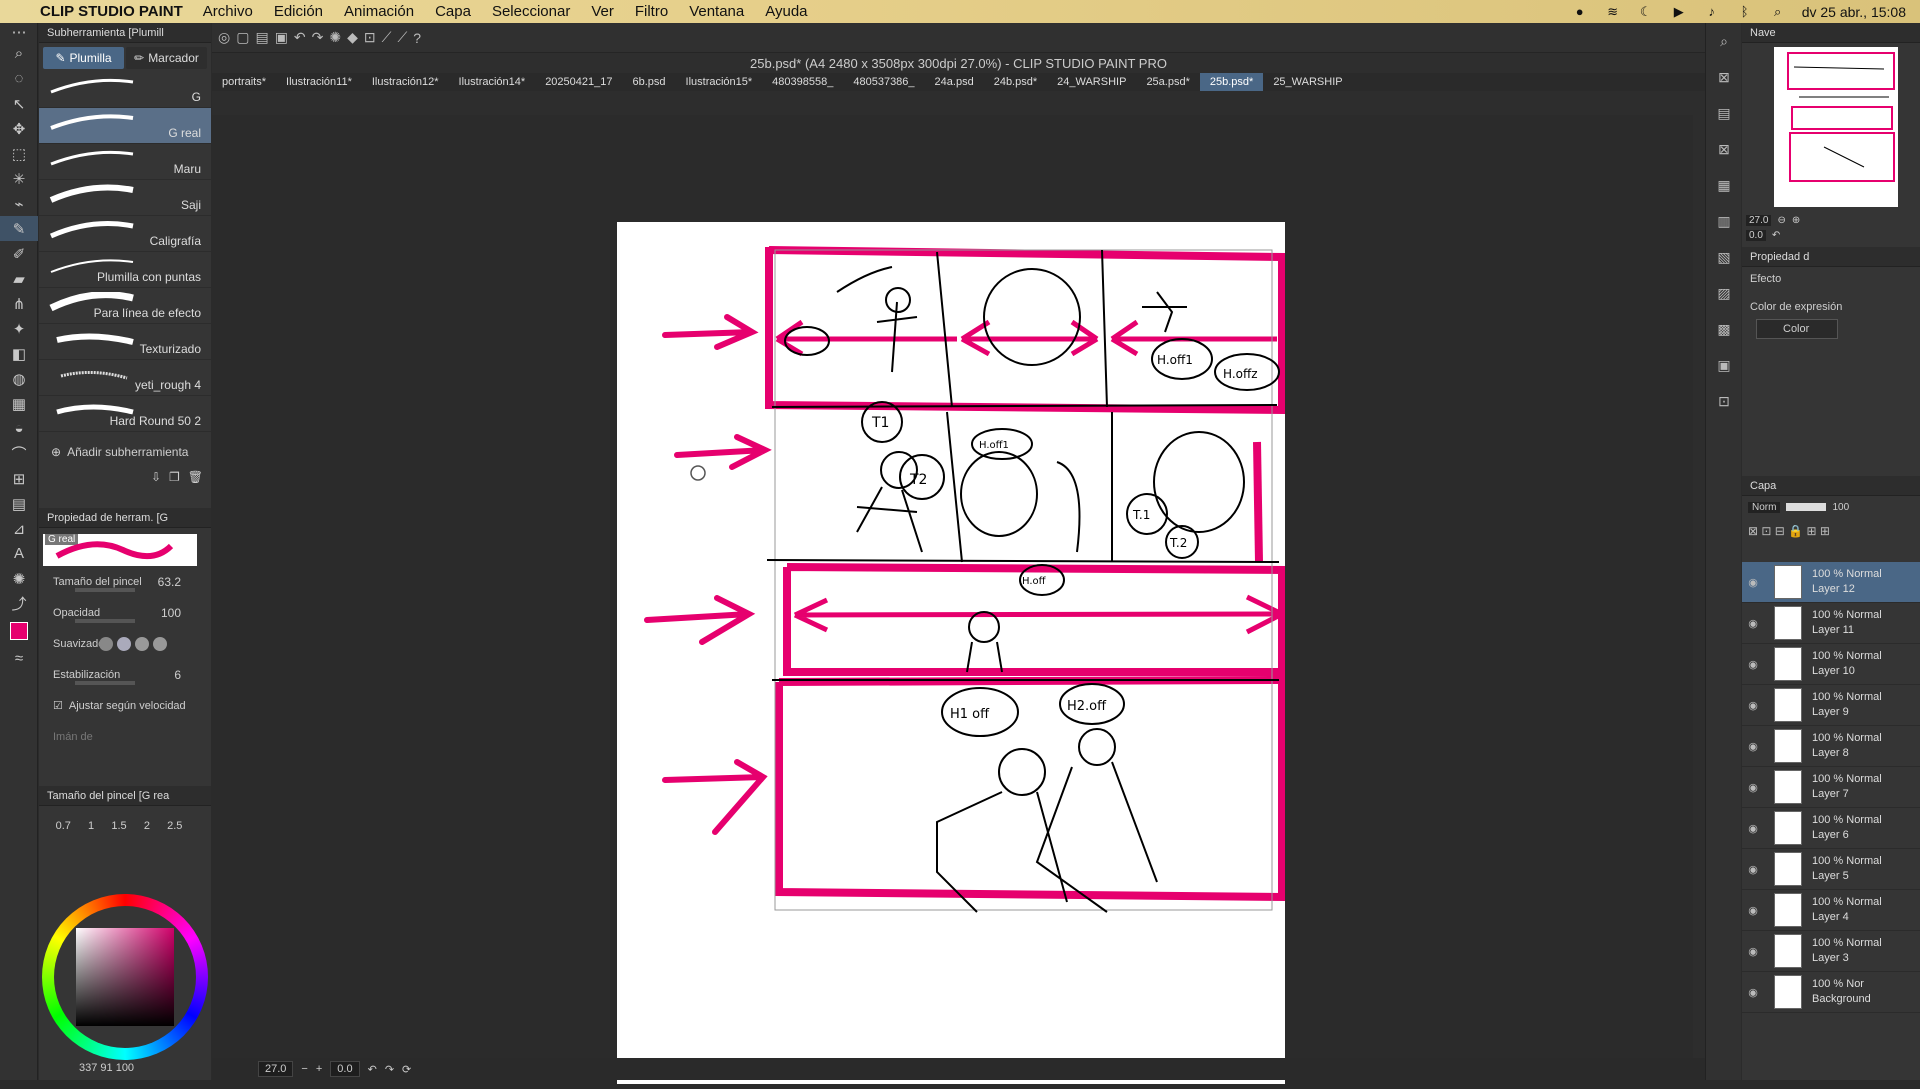  I want to click on eraser-tool-icon: ◧, so click(19, 353).